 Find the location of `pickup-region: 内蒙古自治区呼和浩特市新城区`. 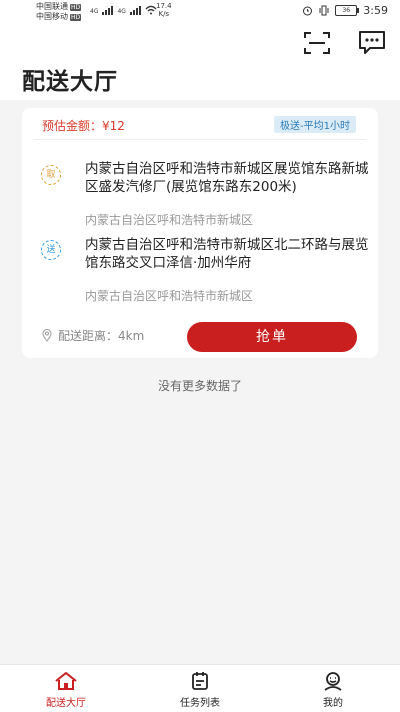

pickup-region: 内蒙古自治区呼和浩特市新城区 is located at coordinates (169, 220).